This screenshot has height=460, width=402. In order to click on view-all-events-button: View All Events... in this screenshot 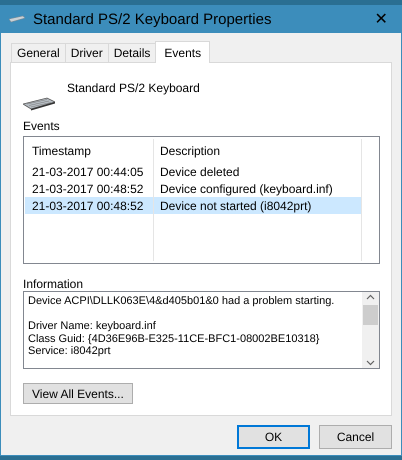, I will do `click(78, 393)`.